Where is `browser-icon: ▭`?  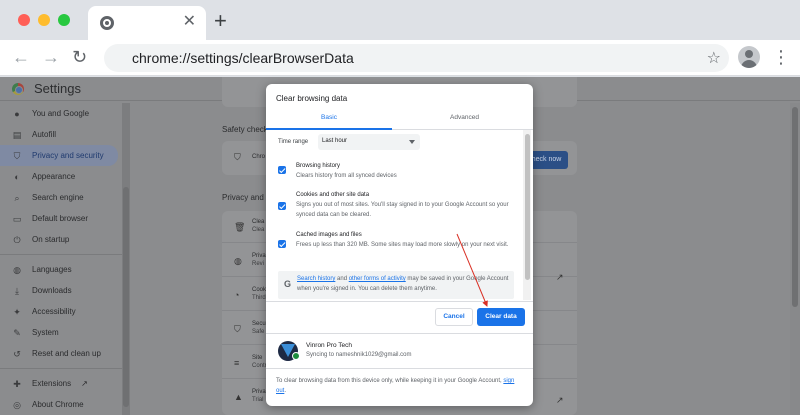
browser-icon: ▭ is located at coordinates (17, 218).